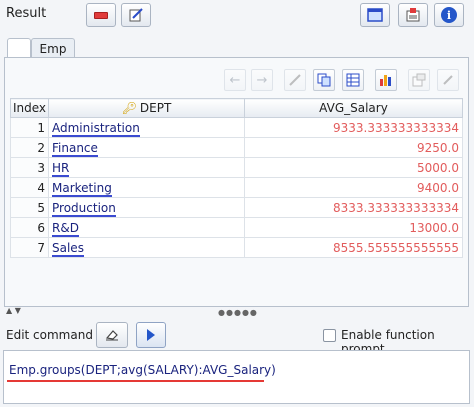  I want to click on tab-emp: Emp, so click(53, 48).